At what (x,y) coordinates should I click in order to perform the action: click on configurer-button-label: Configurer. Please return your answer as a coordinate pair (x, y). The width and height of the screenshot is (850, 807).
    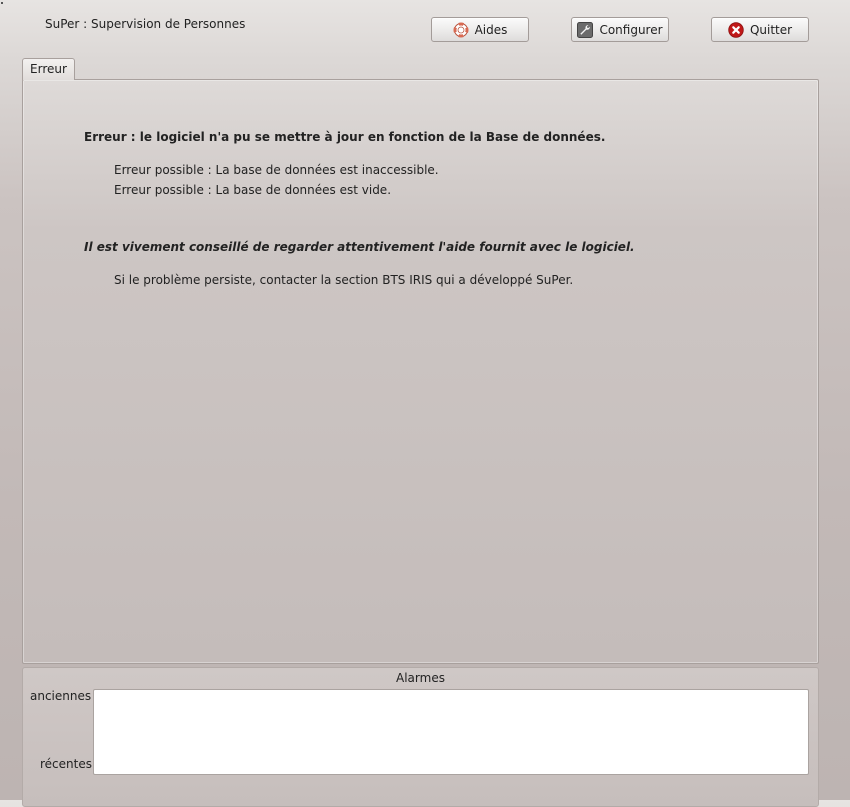
    Looking at the image, I should click on (631, 29).